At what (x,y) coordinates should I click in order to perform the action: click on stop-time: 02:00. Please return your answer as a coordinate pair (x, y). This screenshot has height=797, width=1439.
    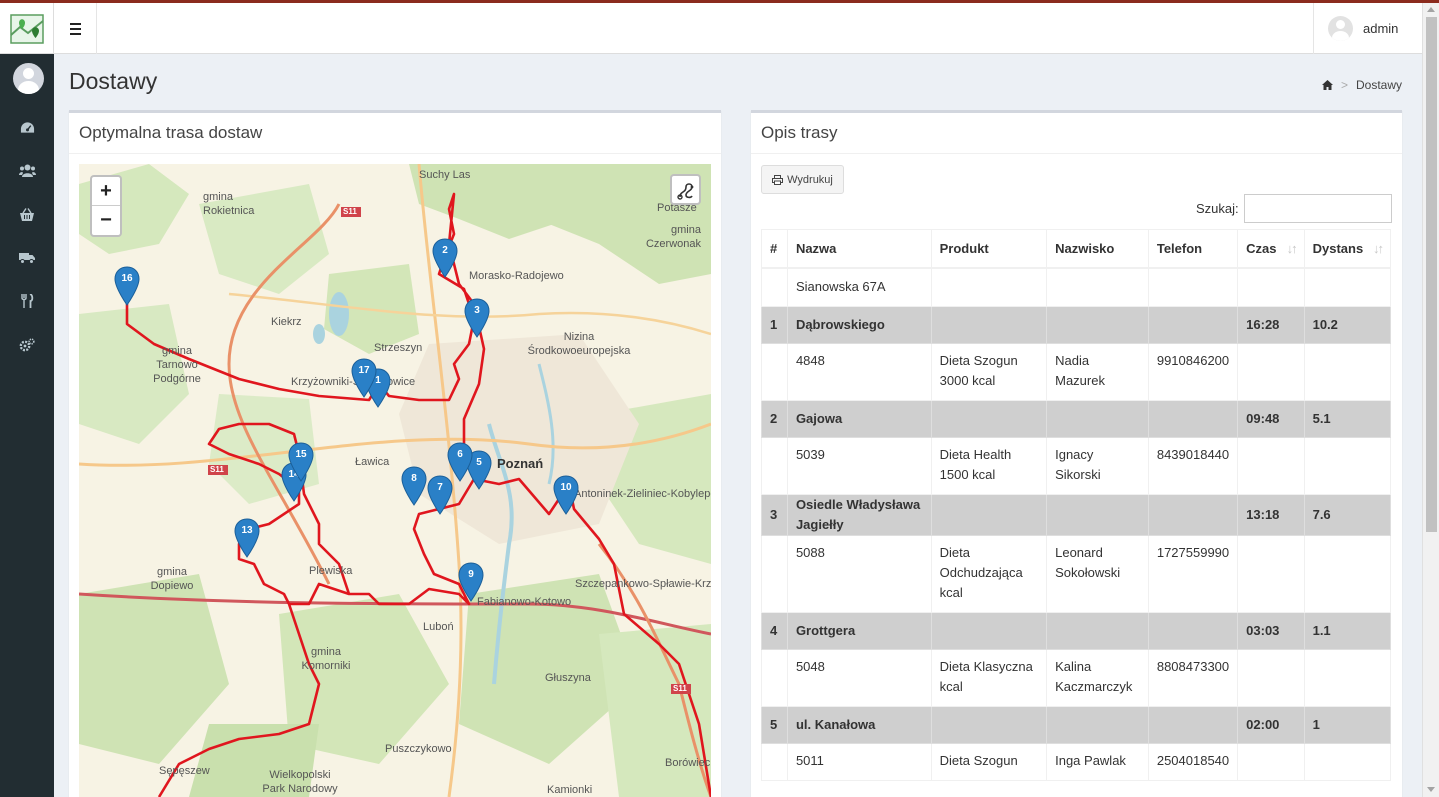
    Looking at the image, I should click on (1271, 725).